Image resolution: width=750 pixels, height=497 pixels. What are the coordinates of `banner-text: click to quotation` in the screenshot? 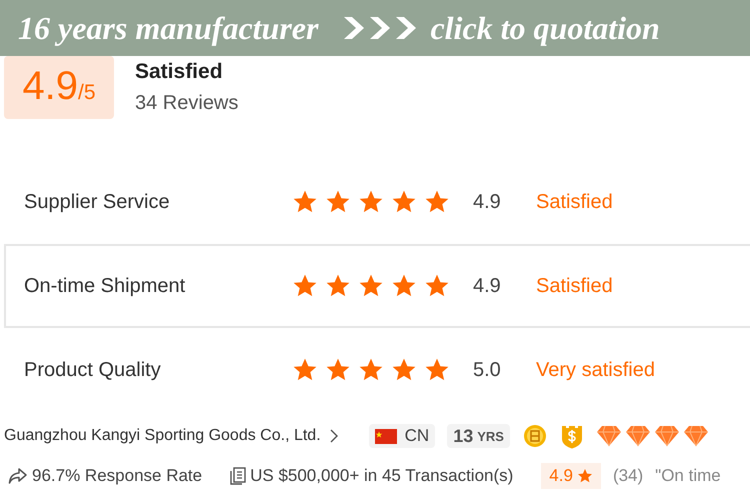 It's located at (545, 28).